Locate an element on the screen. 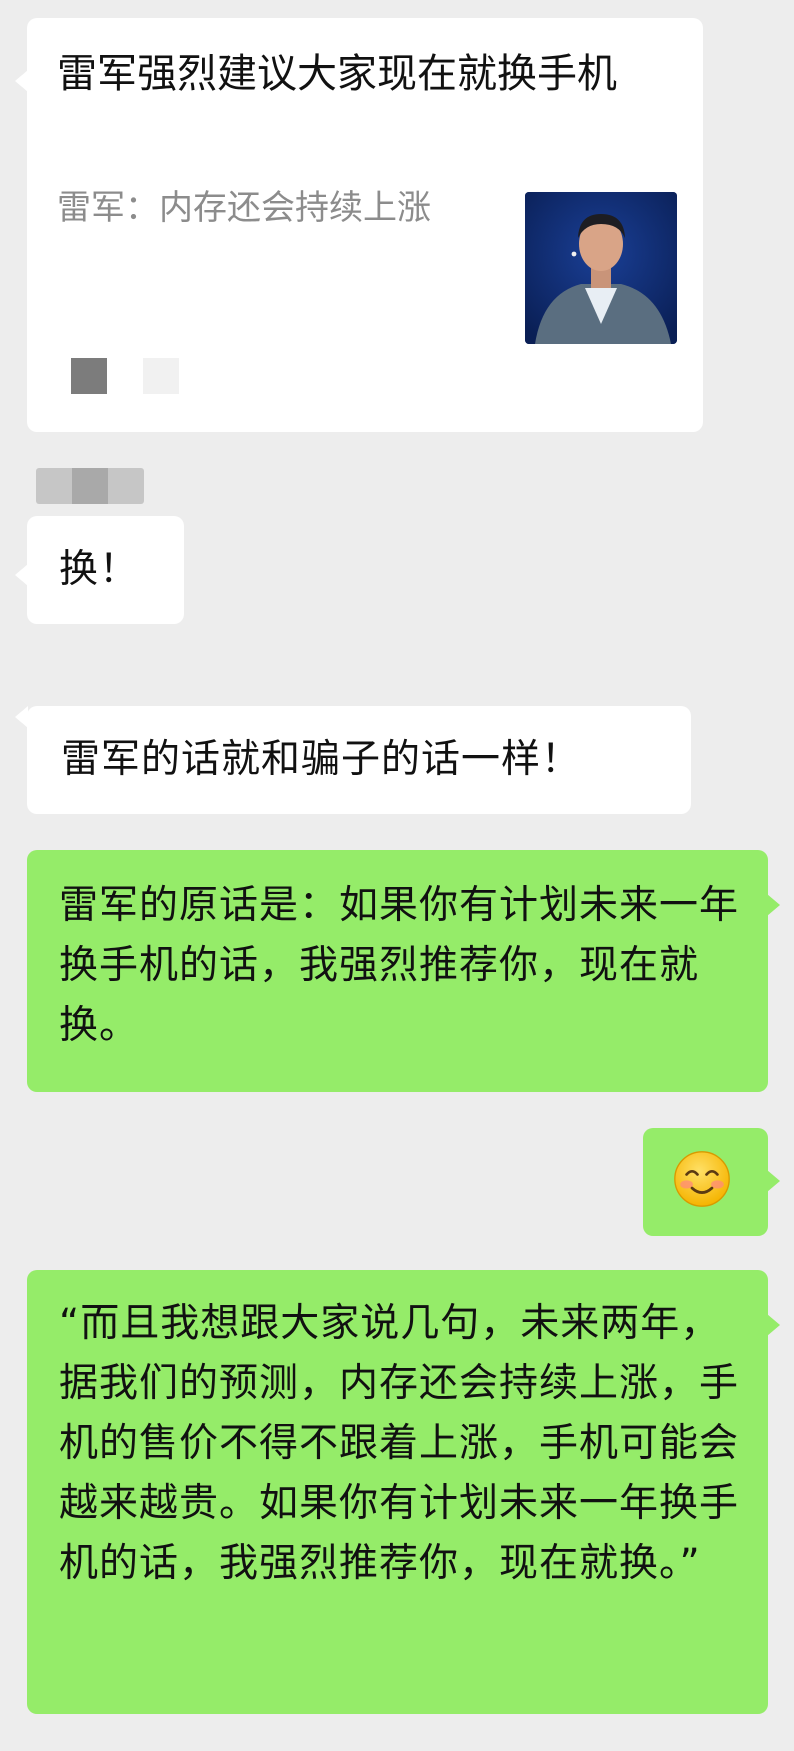 This screenshot has height=1751, width=794. message-text: 换！ is located at coordinates (99, 569).